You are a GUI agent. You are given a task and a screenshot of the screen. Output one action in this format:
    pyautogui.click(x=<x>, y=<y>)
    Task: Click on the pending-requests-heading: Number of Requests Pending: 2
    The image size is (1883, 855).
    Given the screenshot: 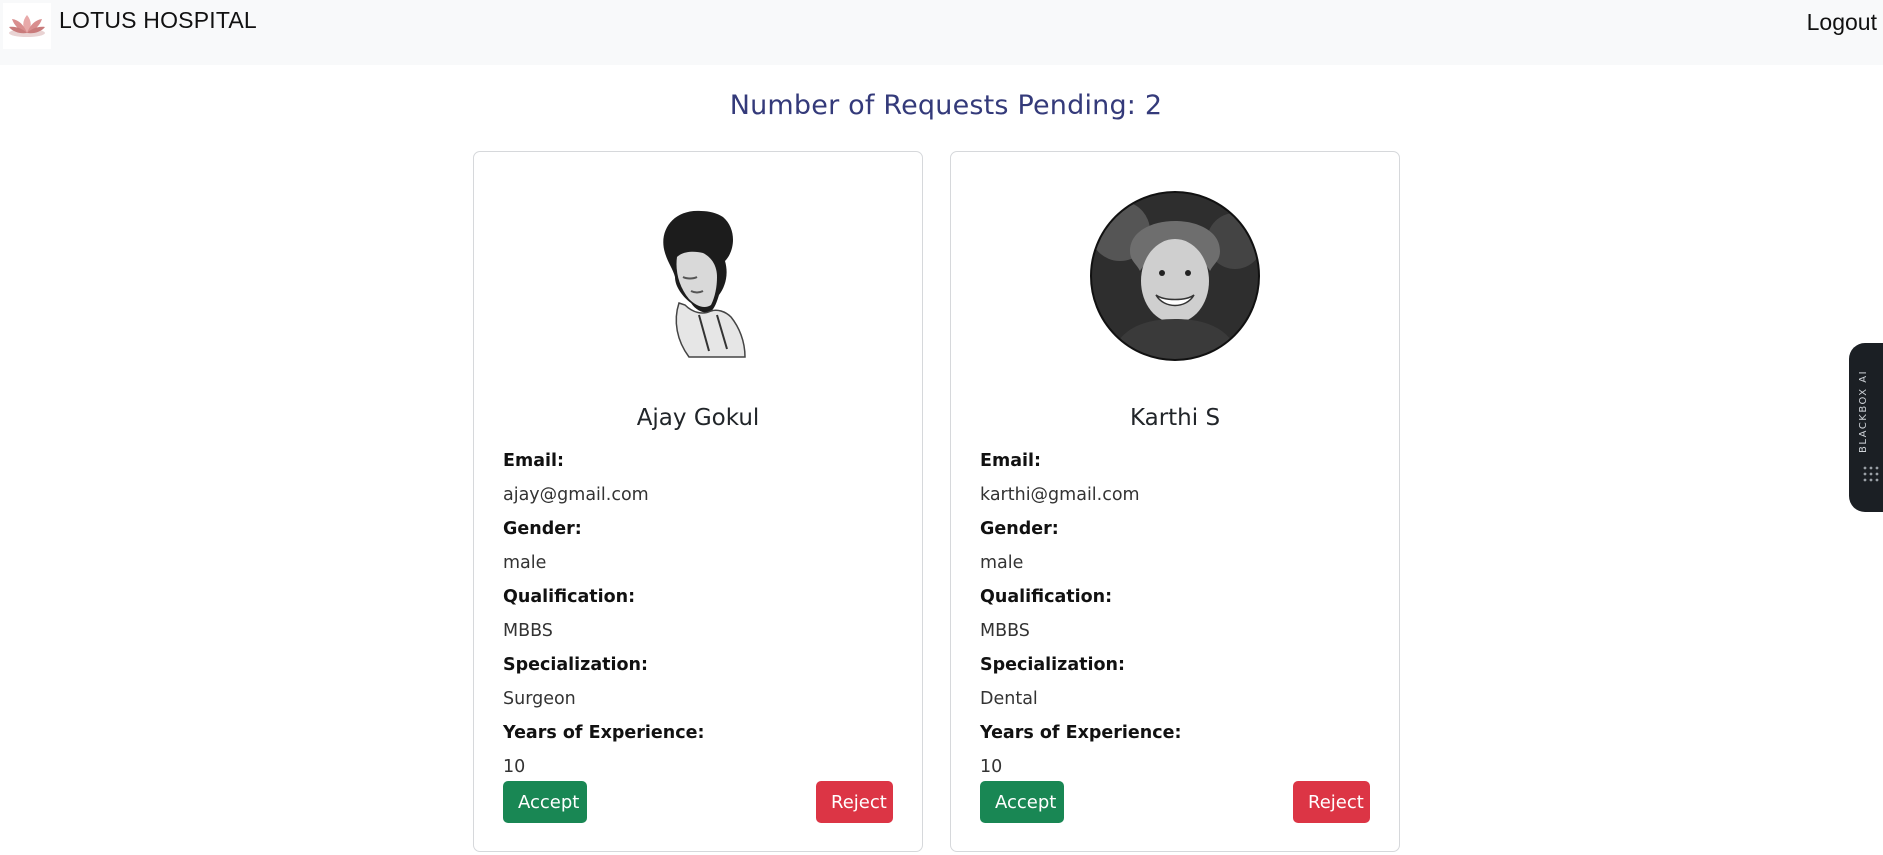 What is the action you would take?
    pyautogui.click(x=946, y=105)
    